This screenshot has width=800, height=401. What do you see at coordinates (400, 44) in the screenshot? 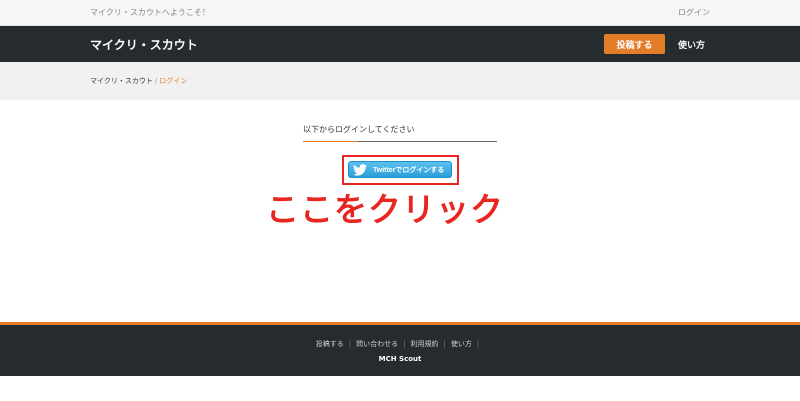
I see `site-header: マイクリ・スカウト 投稿する 使い方` at bounding box center [400, 44].